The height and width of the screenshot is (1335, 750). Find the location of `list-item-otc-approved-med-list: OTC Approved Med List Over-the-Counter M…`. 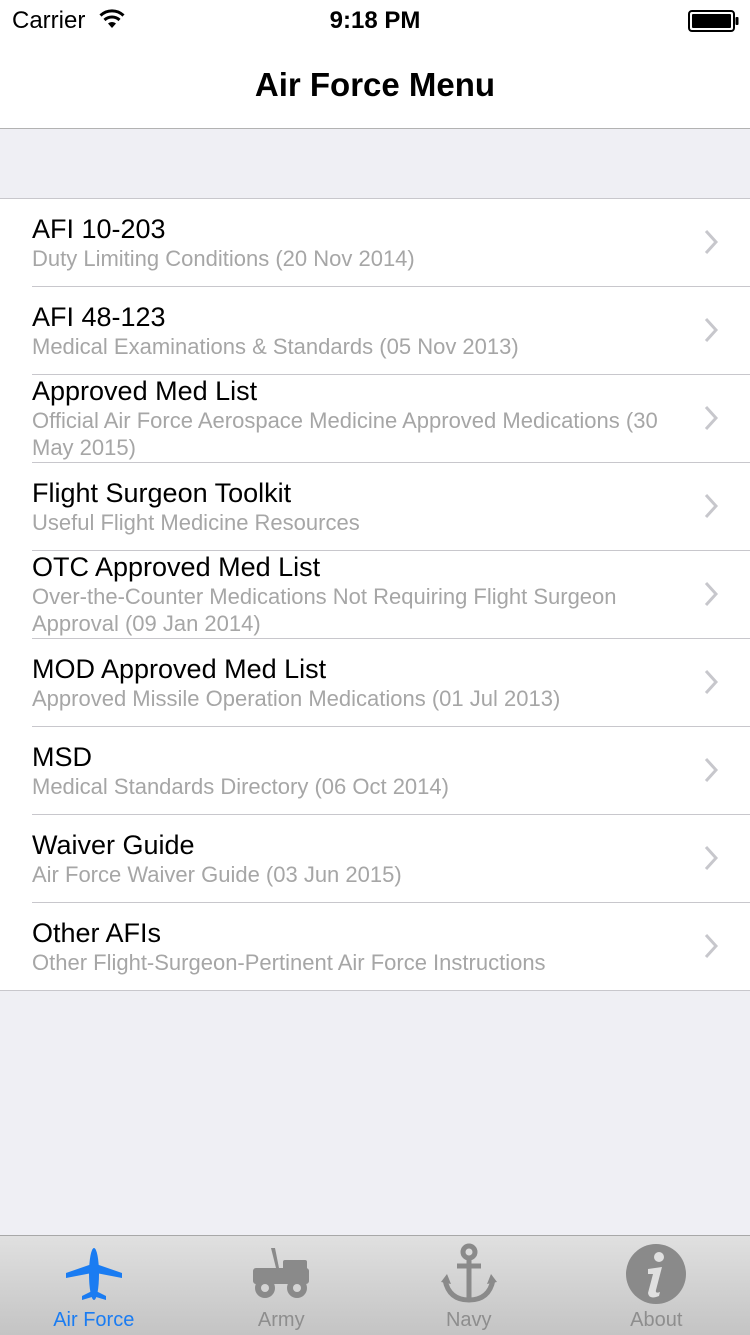

list-item-otc-approved-med-list: OTC Approved Med List Over-the-Counter M… is located at coordinates (391, 595).